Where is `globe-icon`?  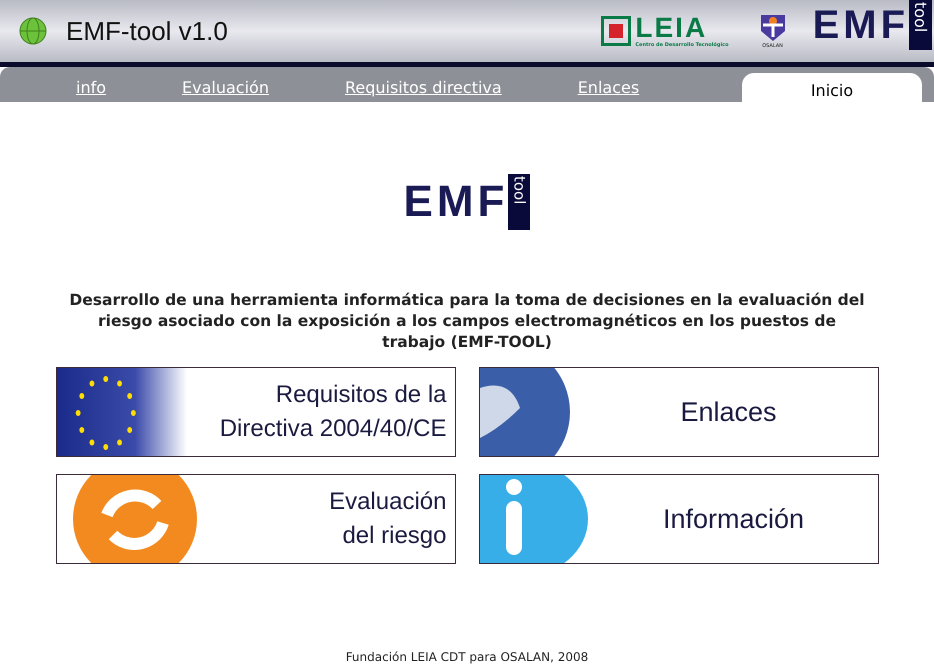 globe-icon is located at coordinates (33, 31).